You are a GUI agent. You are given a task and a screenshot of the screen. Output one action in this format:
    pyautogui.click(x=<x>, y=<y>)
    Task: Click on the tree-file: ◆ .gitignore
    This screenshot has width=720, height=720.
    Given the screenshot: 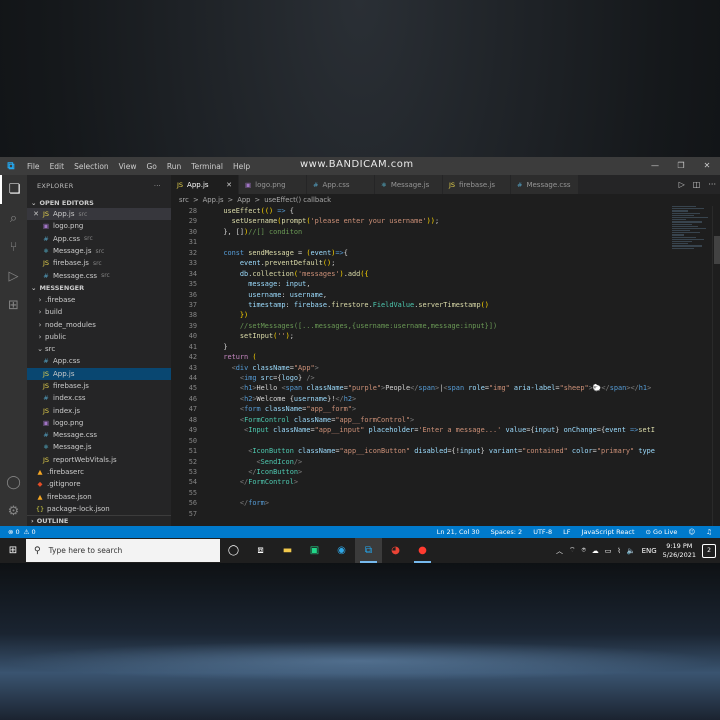 What is the action you would take?
    pyautogui.click(x=99, y=484)
    